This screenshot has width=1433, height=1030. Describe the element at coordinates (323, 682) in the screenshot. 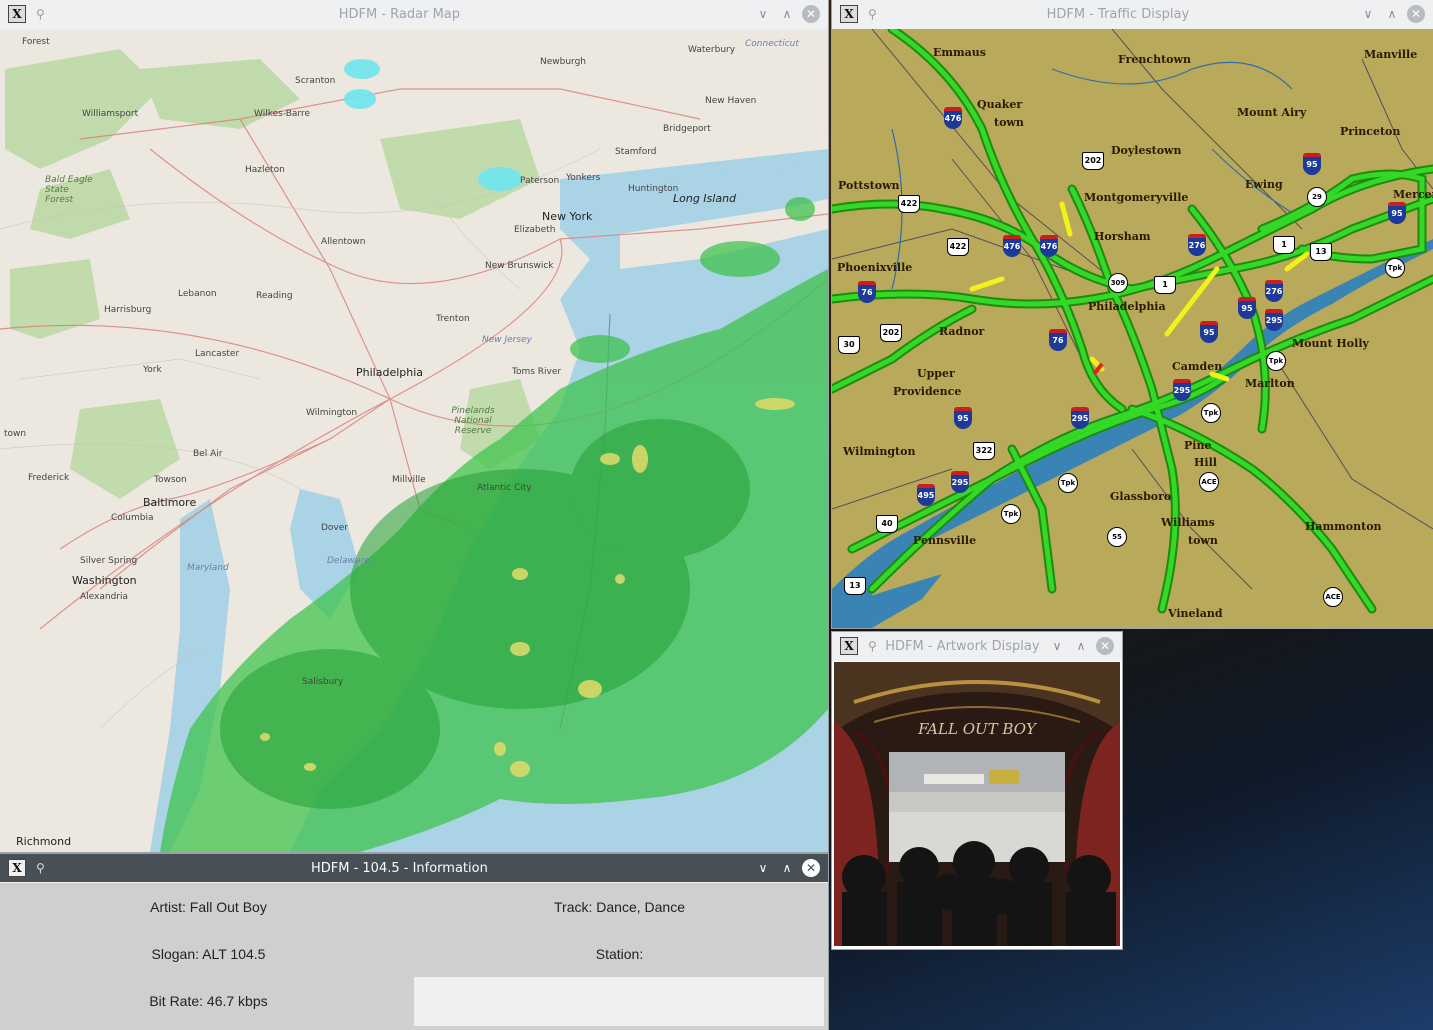

I see `map-label: Salisbury` at that location.